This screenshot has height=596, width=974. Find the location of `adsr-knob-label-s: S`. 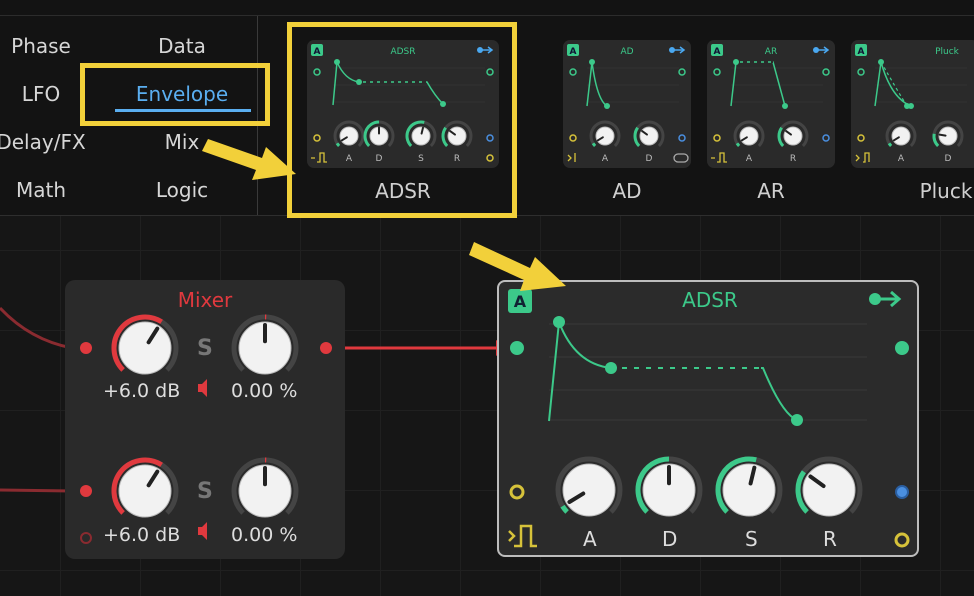

adsr-knob-label-s: S is located at coordinates (751, 539).